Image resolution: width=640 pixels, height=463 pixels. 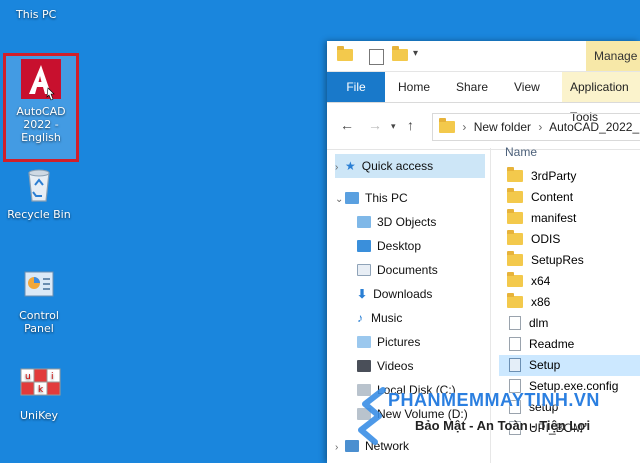 What do you see at coordinates (539, 323) in the screenshot?
I see `file-name: dlm` at bounding box center [539, 323].